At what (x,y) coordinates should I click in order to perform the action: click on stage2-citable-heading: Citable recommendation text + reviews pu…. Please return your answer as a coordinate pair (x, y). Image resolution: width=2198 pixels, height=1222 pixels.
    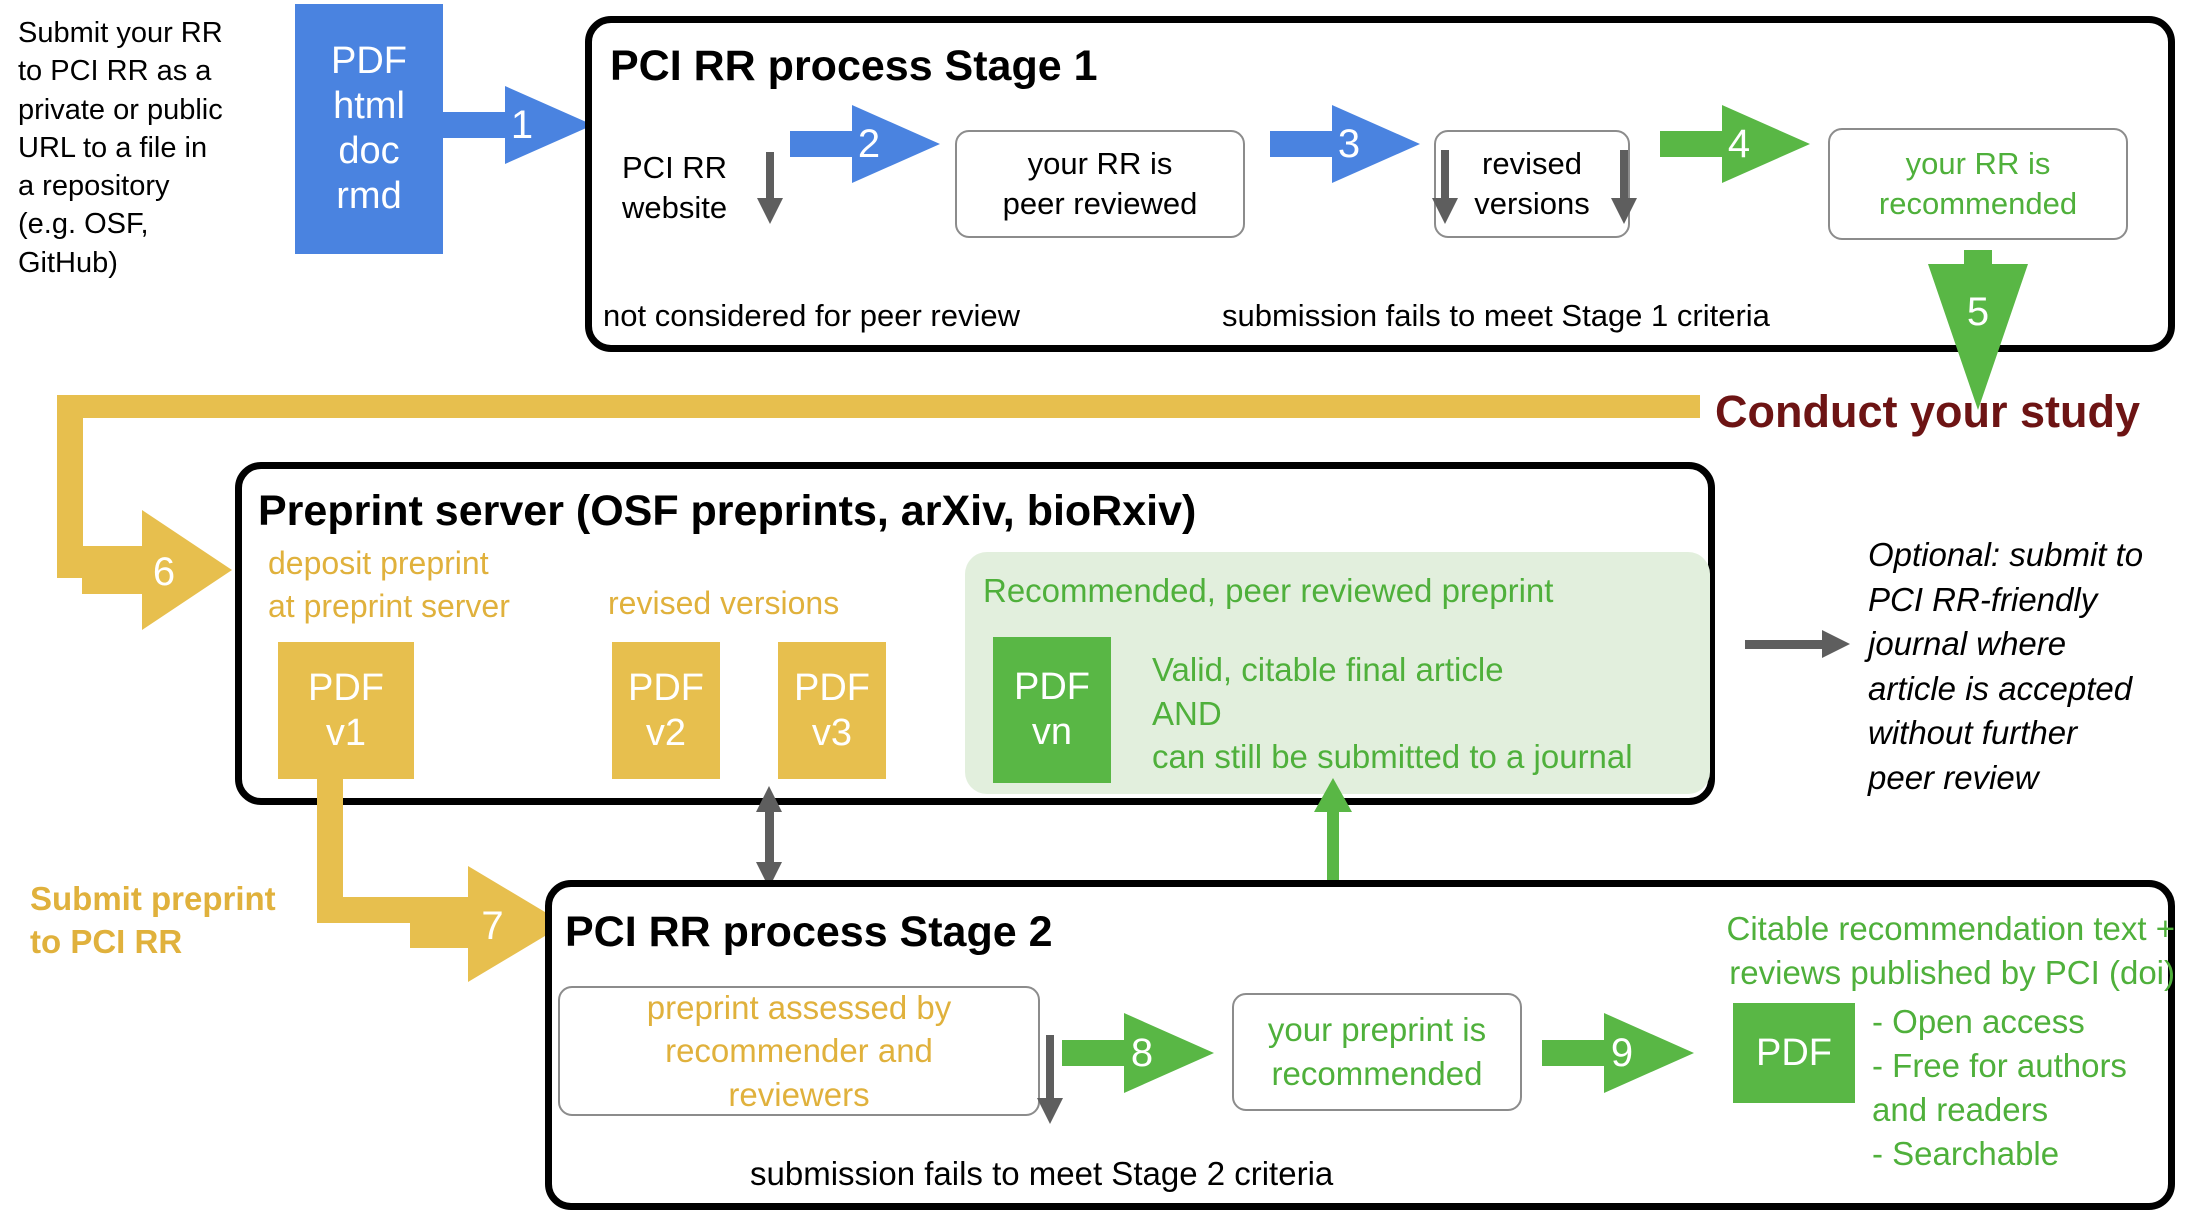
    Looking at the image, I should click on (1950, 950).